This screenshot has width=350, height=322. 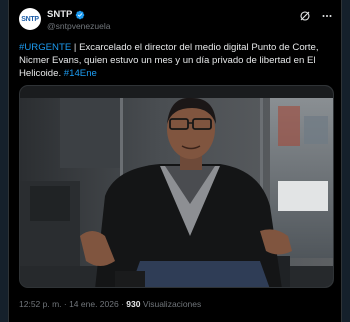 I want to click on hashtag-14ene: #14Ene, so click(x=80, y=73).